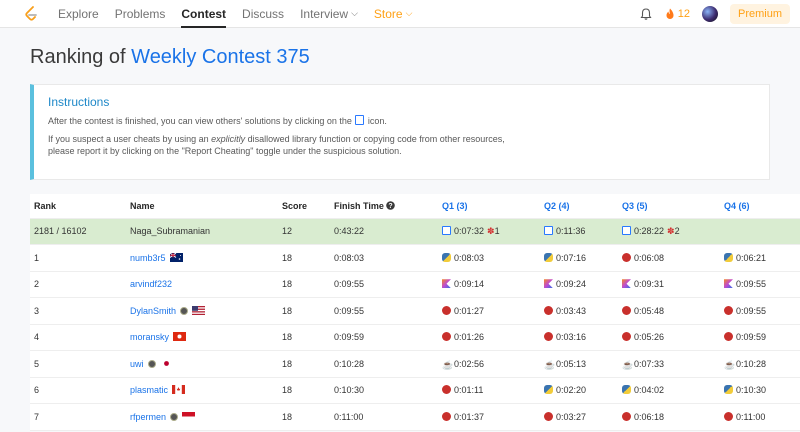  I want to click on nav-store: Store ⌵, so click(393, 14).